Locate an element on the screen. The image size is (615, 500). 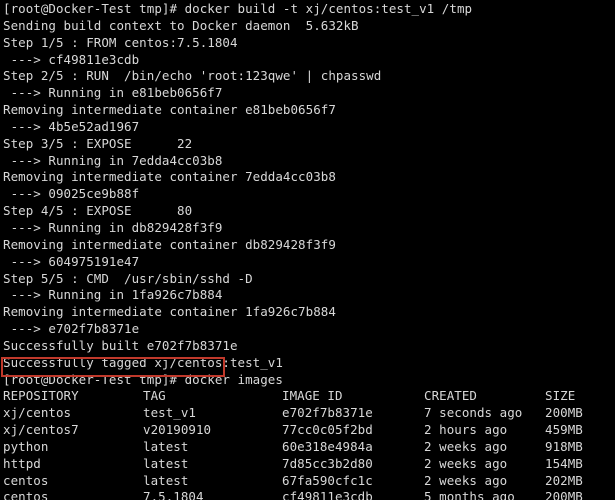
cell-image-id: 7d85cc3b2d80 is located at coordinates (327, 463).